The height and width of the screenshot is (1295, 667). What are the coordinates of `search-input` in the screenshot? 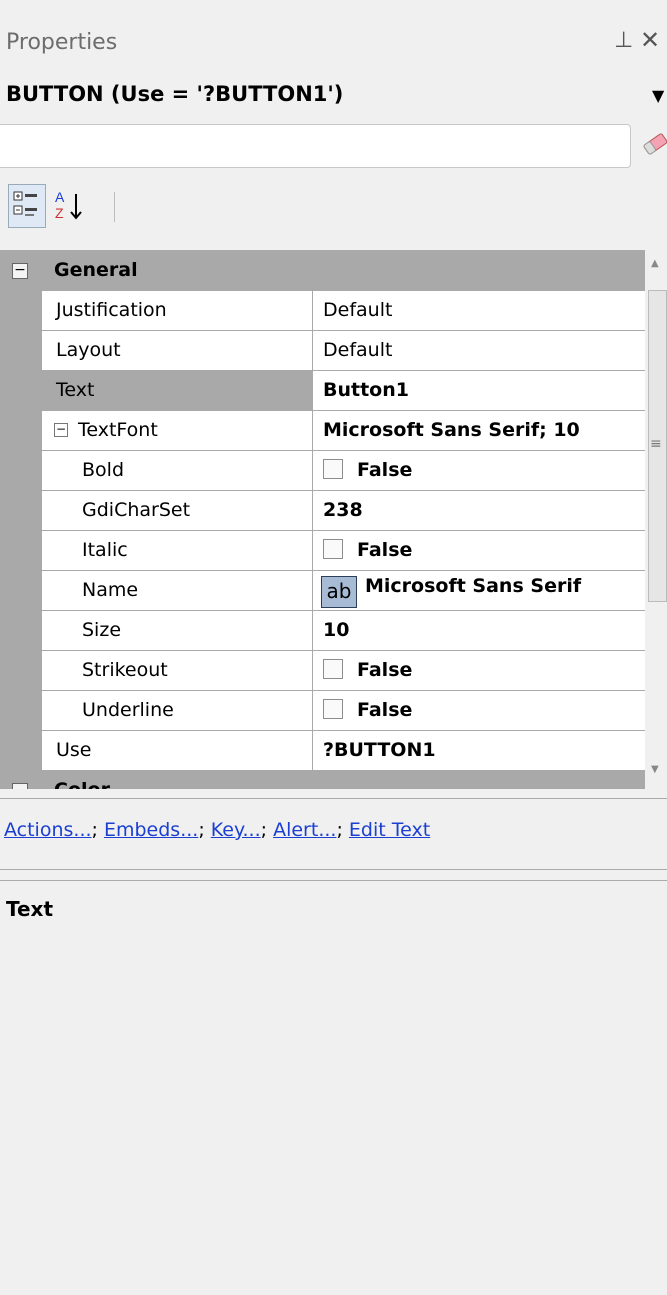 It's located at (315, 146).